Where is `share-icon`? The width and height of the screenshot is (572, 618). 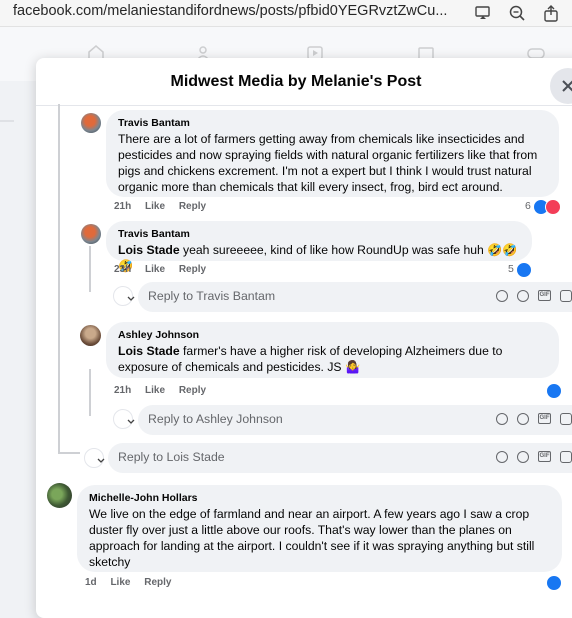
share-icon is located at coordinates (551, 13).